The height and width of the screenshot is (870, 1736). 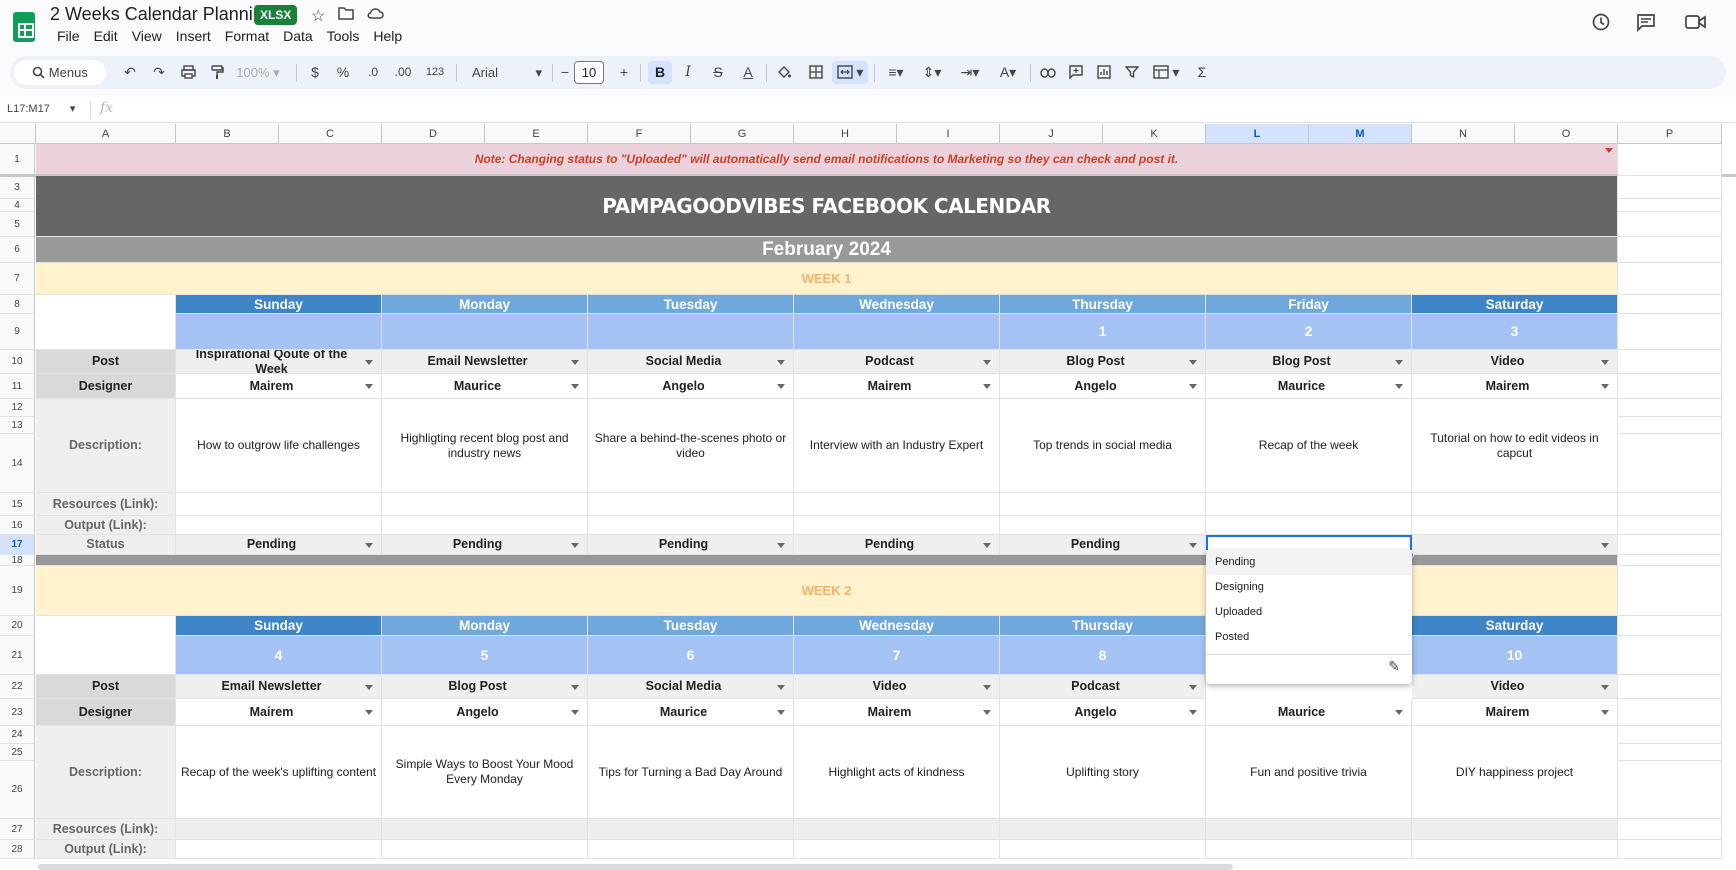 What do you see at coordinates (1257, 134) in the screenshot?
I see `column-header: L` at bounding box center [1257, 134].